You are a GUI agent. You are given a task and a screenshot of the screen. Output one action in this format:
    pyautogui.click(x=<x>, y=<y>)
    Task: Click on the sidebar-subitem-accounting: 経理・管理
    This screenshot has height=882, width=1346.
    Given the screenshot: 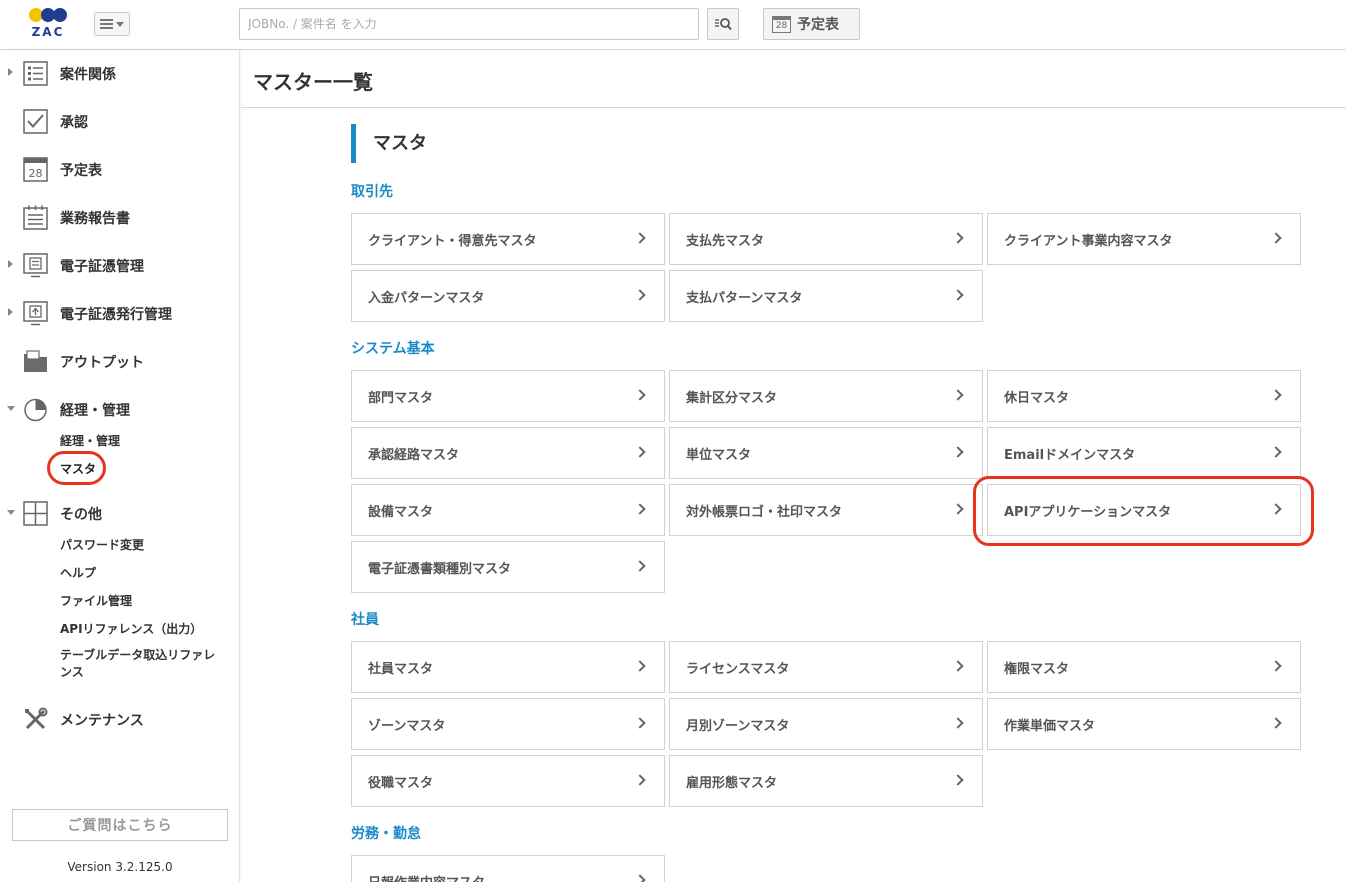 What is the action you would take?
    pyautogui.click(x=90, y=440)
    